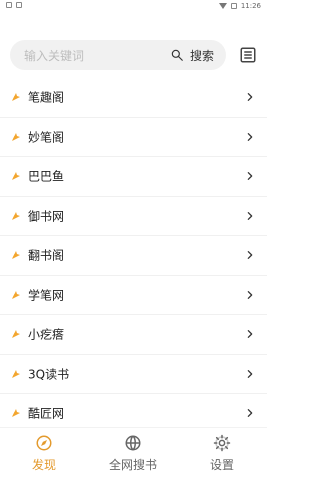 The width and height of the screenshot is (320, 480). What do you see at coordinates (222, 443) in the screenshot?
I see `gear-icon` at bounding box center [222, 443].